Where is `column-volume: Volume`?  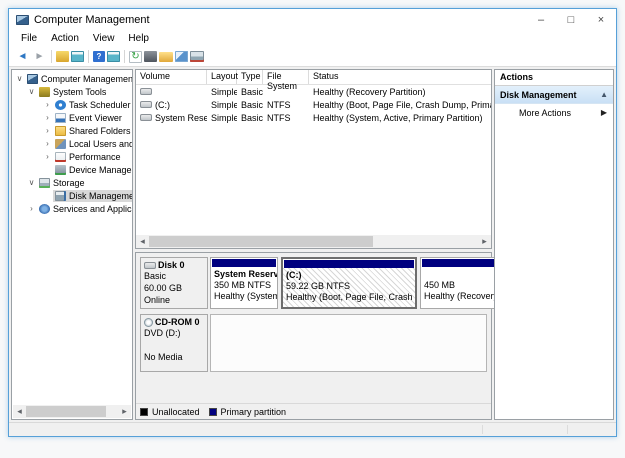
column-volume: Volume is located at coordinates (171, 77).